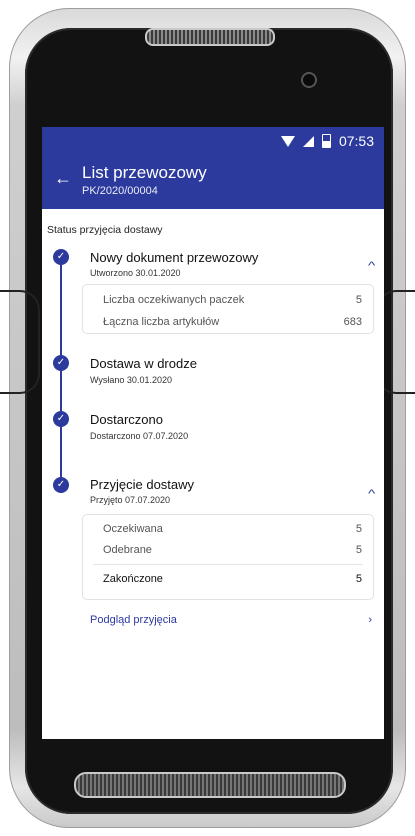  I want to click on page-subtitle: PK/2020/00004, so click(120, 191).